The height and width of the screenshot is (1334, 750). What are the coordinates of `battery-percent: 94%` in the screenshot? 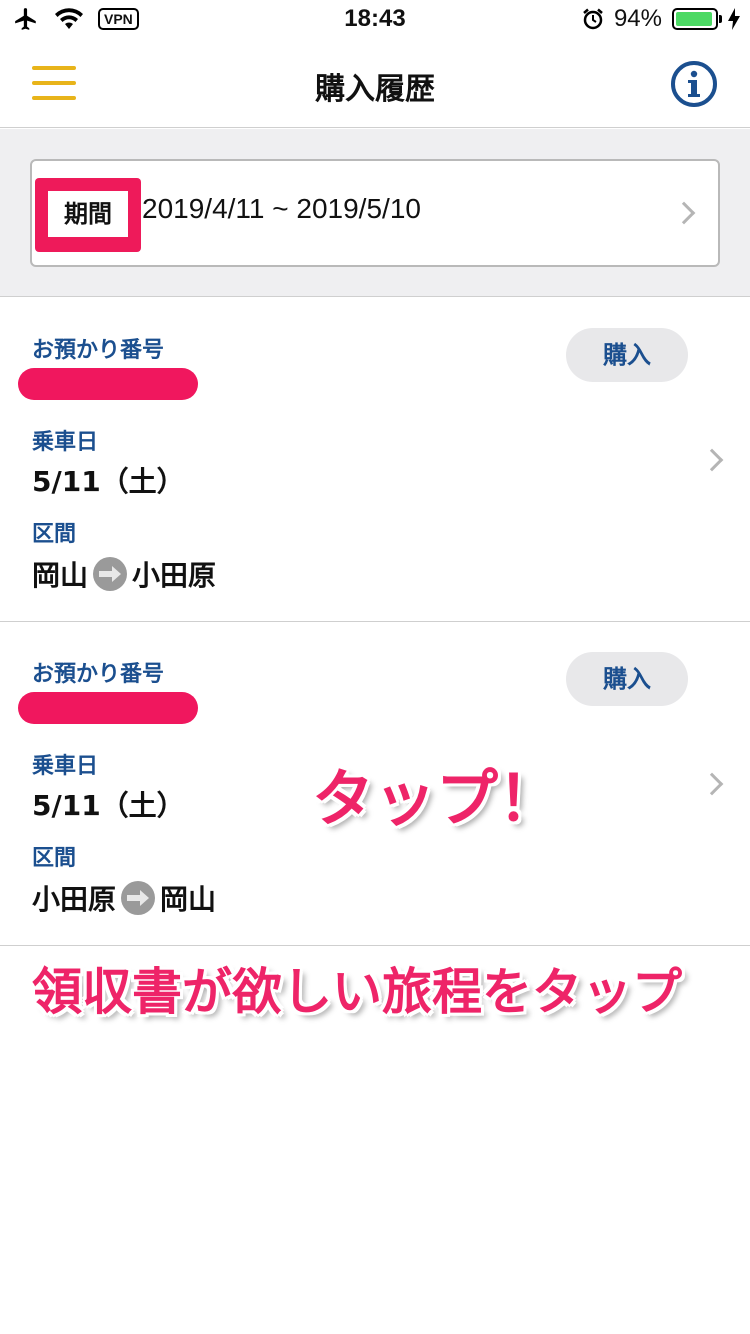 It's located at (637, 18).